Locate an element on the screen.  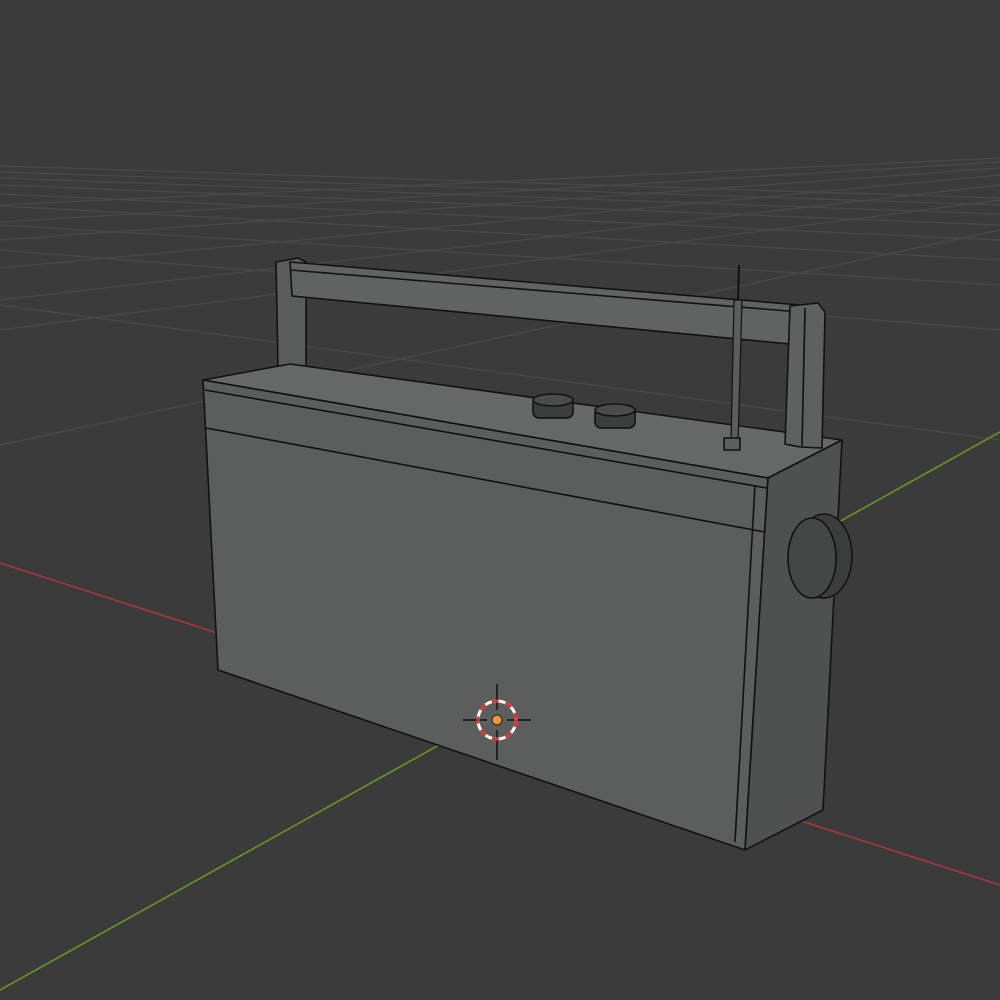
origin-dot is located at coordinates (497, 720).